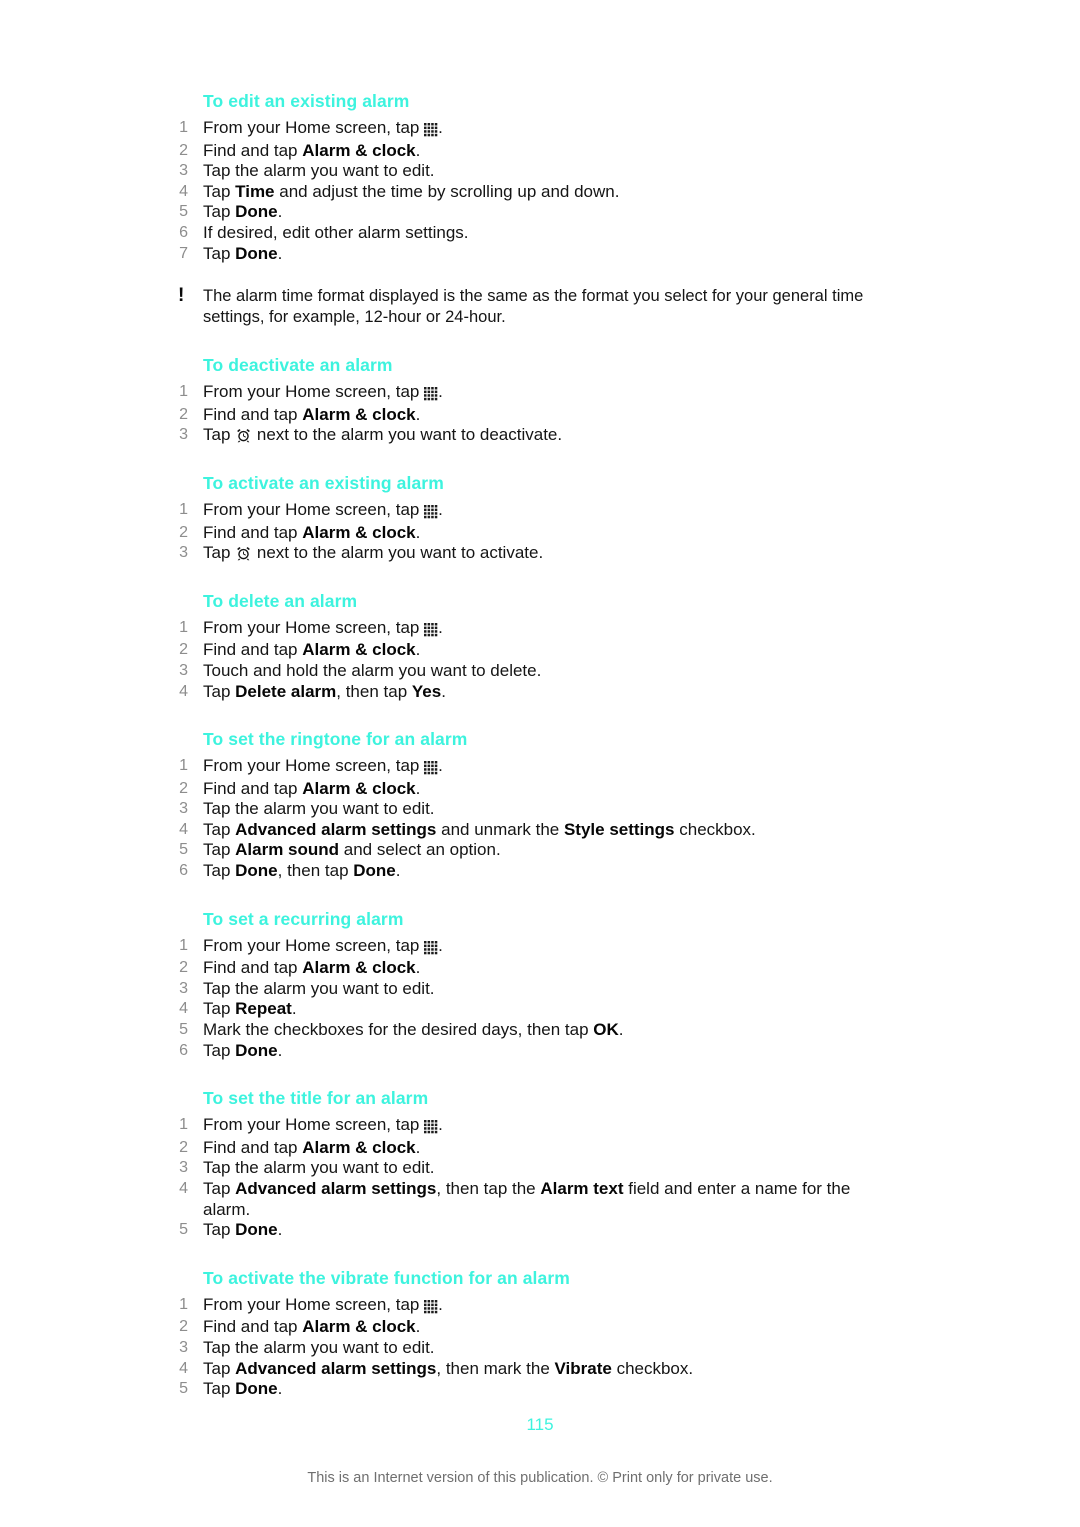 This screenshot has width=1080, height=1527. I want to click on section-heading: To set the title for an alarm, so click(316, 1098).